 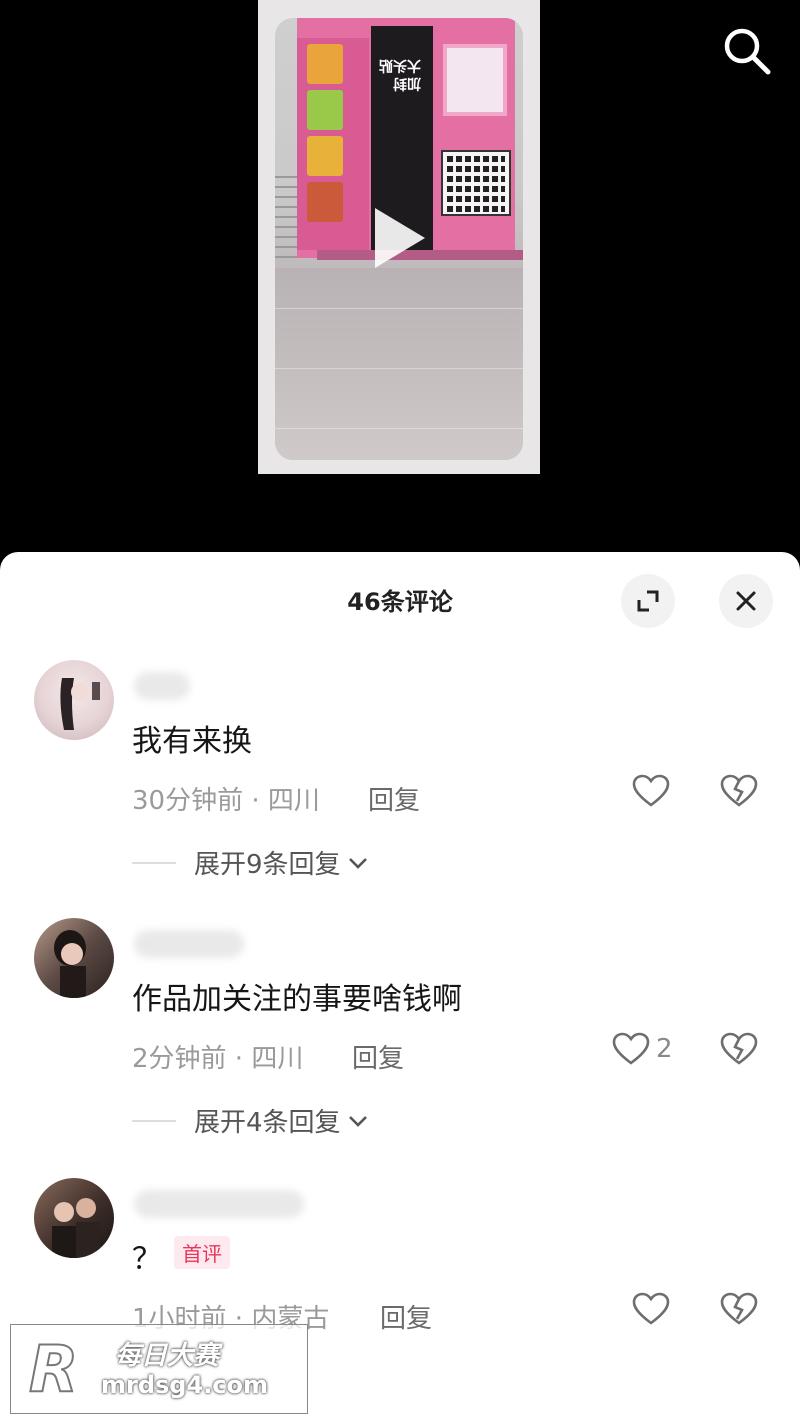 What do you see at coordinates (226, 801) in the screenshot?
I see `comment-meta: 30分钟前 · 四川` at bounding box center [226, 801].